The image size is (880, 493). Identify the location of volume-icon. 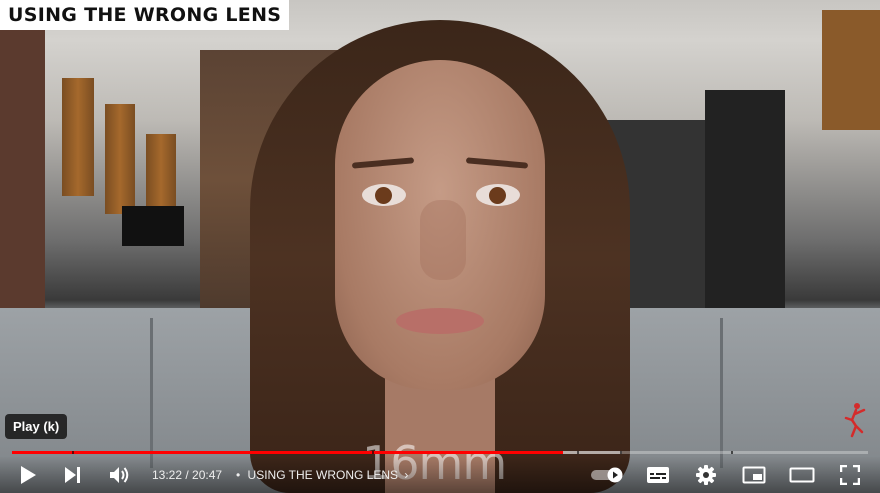
(119, 475).